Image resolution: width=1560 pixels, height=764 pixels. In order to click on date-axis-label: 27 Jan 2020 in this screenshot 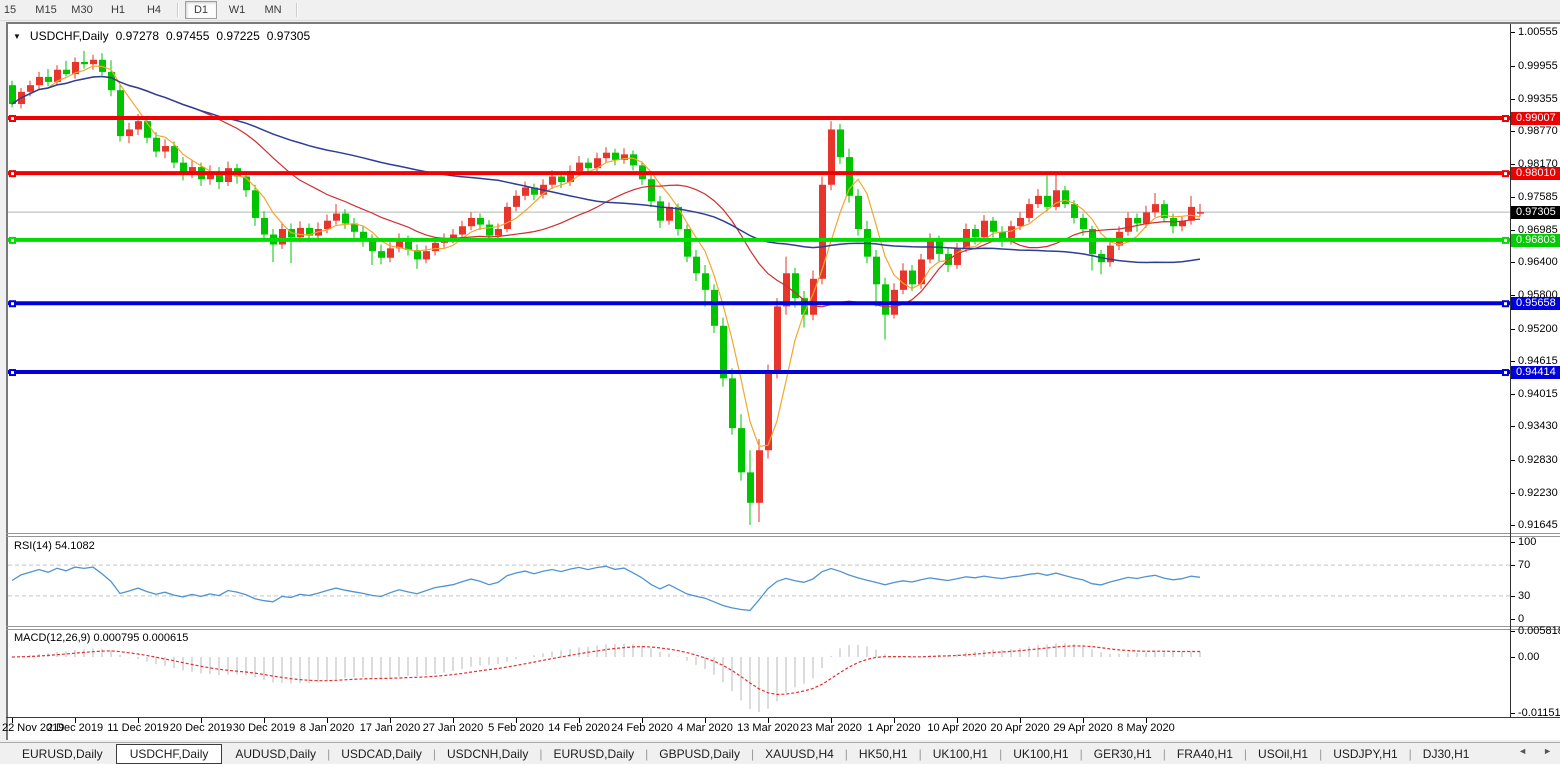, I will do `click(453, 728)`.